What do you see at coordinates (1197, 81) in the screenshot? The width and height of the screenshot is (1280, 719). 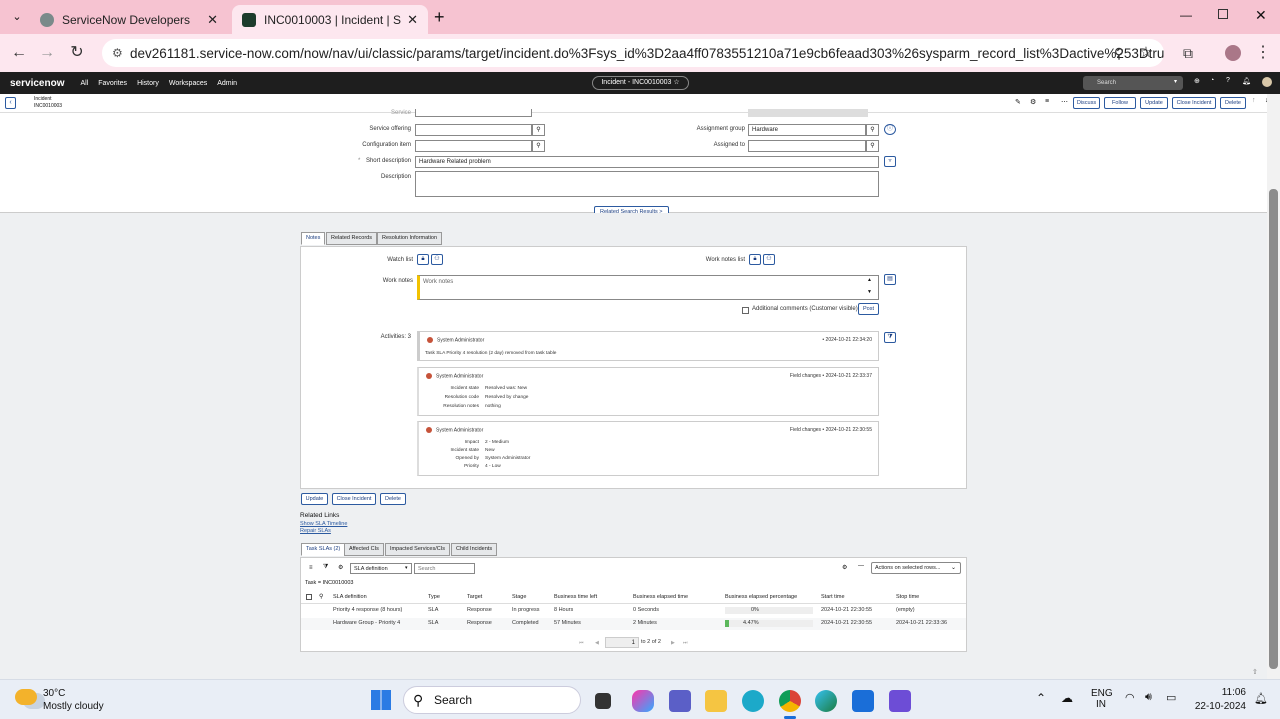 I see `globe-icon: ⊕` at bounding box center [1197, 81].